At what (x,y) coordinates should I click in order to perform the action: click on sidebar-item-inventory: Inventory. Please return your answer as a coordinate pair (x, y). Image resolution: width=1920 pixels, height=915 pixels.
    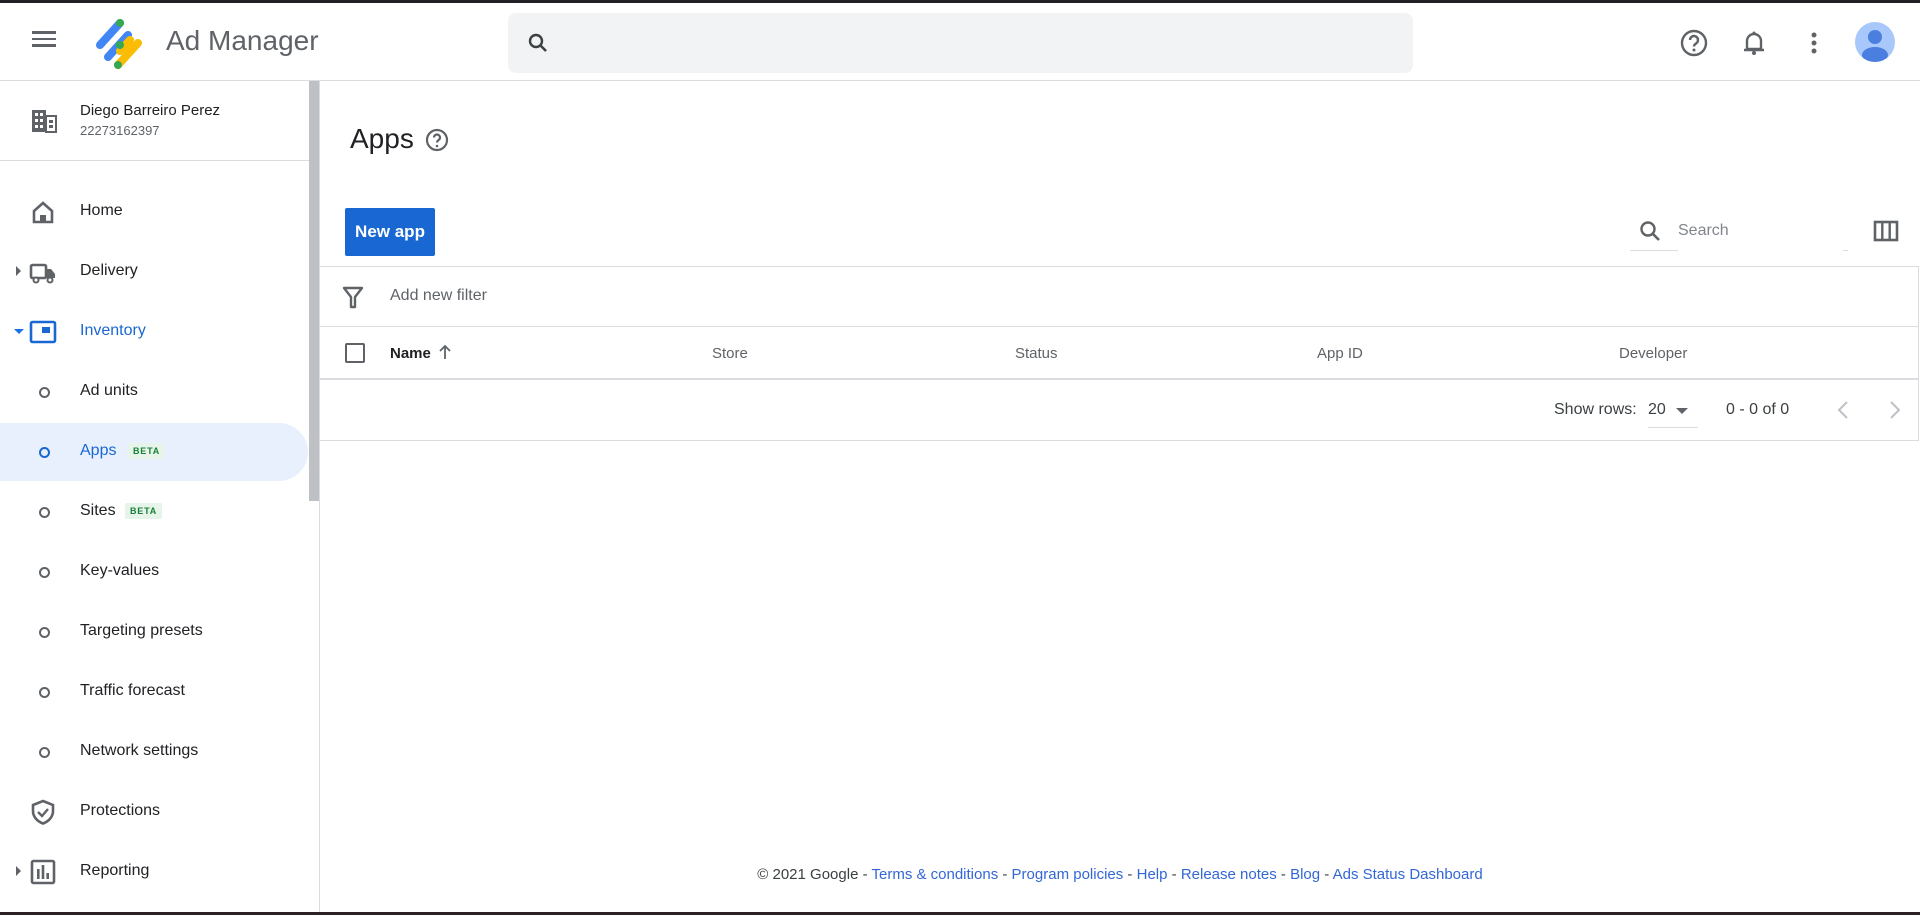
    Looking at the image, I should click on (154, 332).